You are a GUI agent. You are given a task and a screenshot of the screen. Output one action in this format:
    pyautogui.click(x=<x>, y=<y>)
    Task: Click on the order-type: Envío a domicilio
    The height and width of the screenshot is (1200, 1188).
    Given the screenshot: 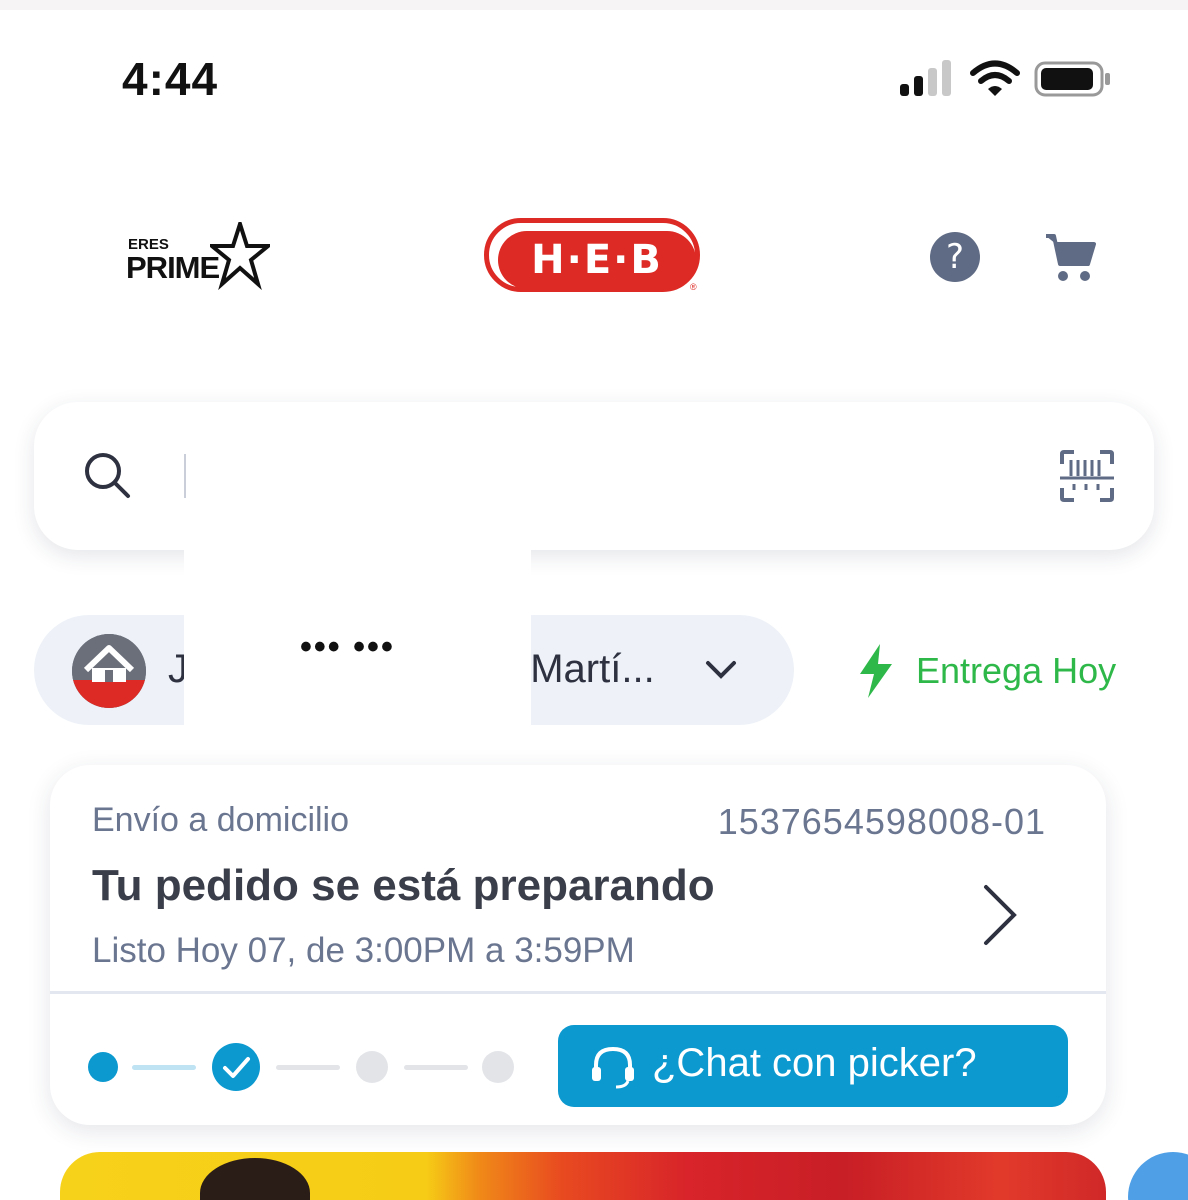 What is the action you would take?
    pyautogui.click(x=221, y=820)
    